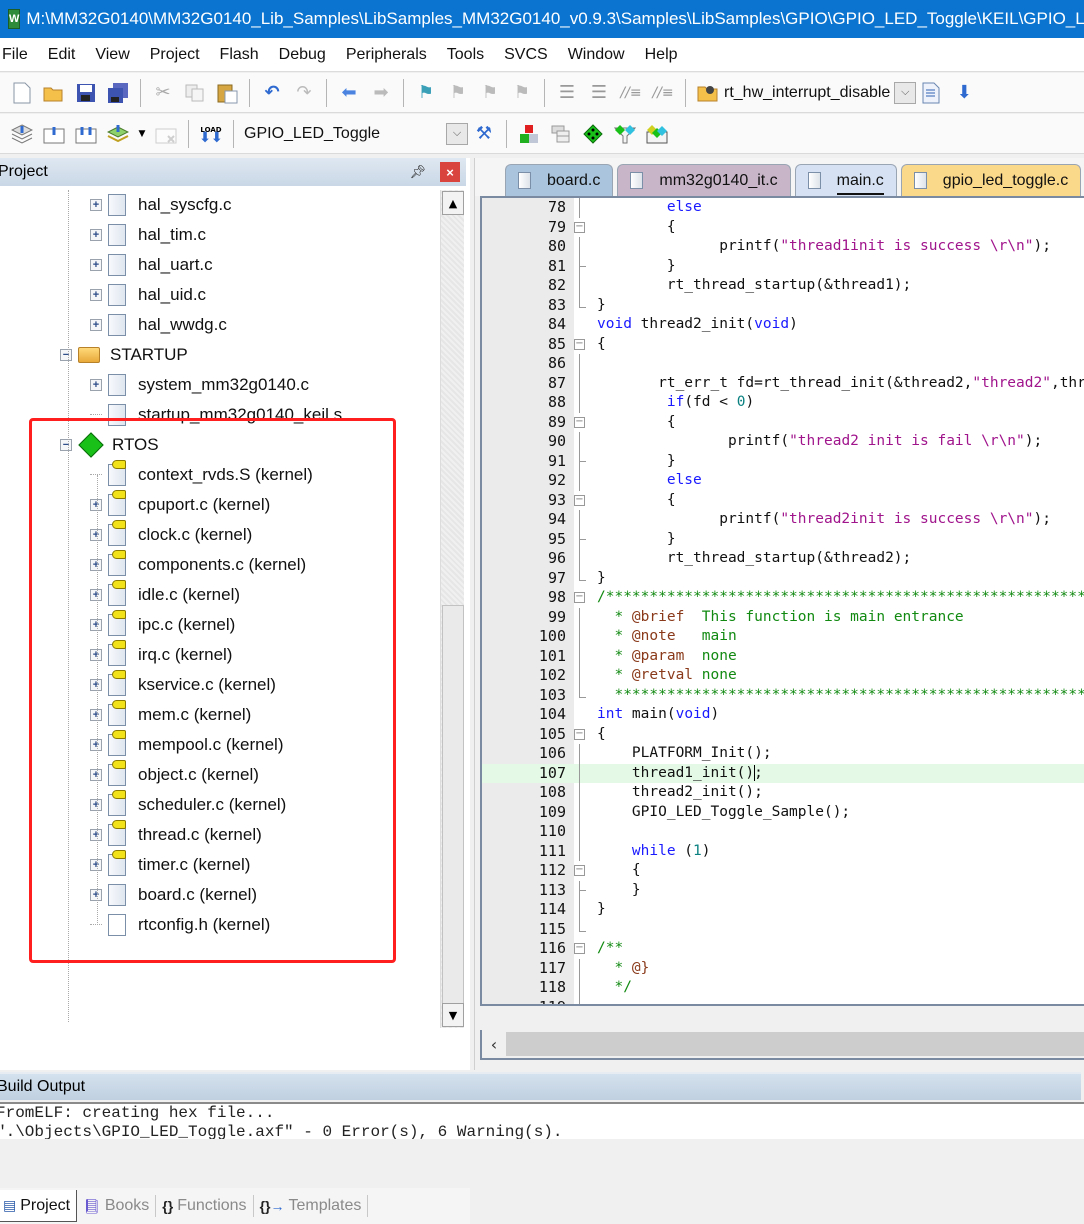  I want to click on redo-icon: ↷, so click(304, 93).